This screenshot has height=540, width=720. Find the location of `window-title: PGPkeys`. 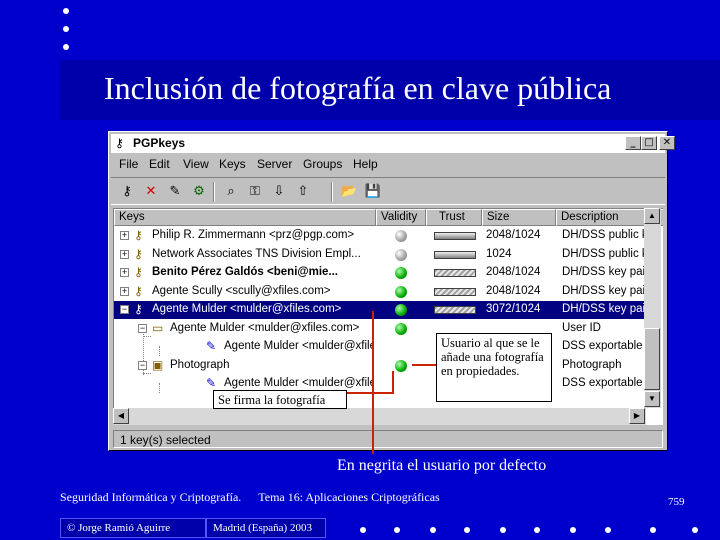

window-title: PGPkeys is located at coordinates (159, 143).